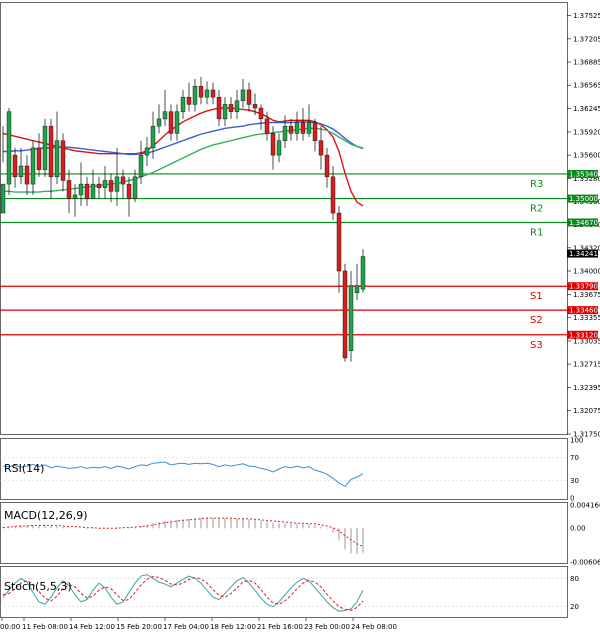 This screenshot has width=600, height=636. Describe the element at coordinates (574, 607) in the screenshot. I see `stoch-tick-label: 20` at that location.